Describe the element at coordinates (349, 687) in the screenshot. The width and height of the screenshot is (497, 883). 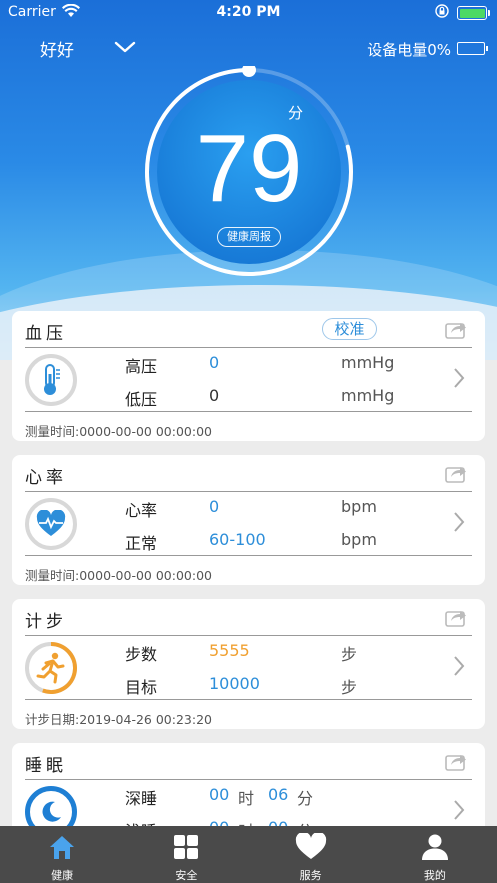
I see `goal-unit: 步` at that location.